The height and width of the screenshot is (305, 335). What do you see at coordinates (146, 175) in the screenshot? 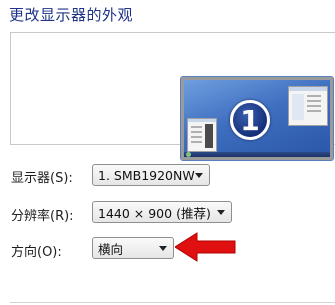
I see `display-select-value: 1. SMB1920NW` at bounding box center [146, 175].